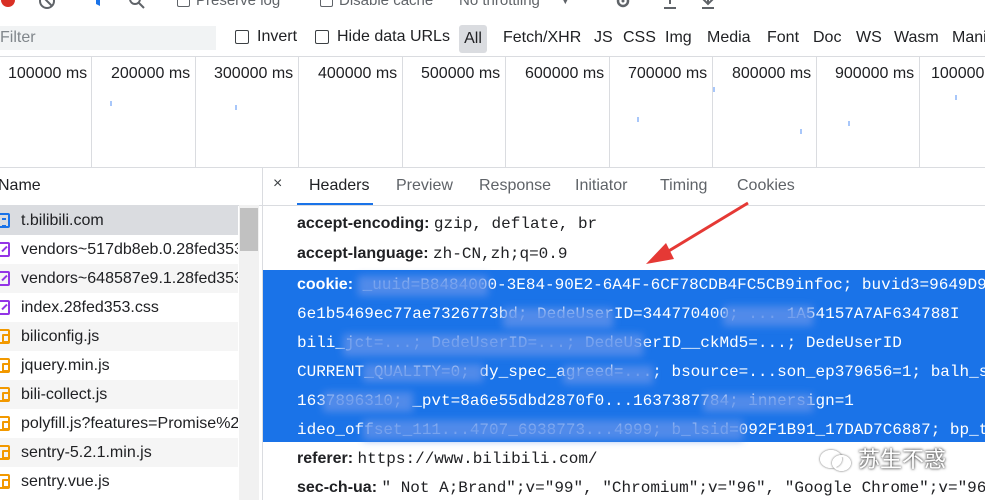 This screenshot has height=500, width=985. I want to click on watermark: 苏生不惑, so click(883, 458).